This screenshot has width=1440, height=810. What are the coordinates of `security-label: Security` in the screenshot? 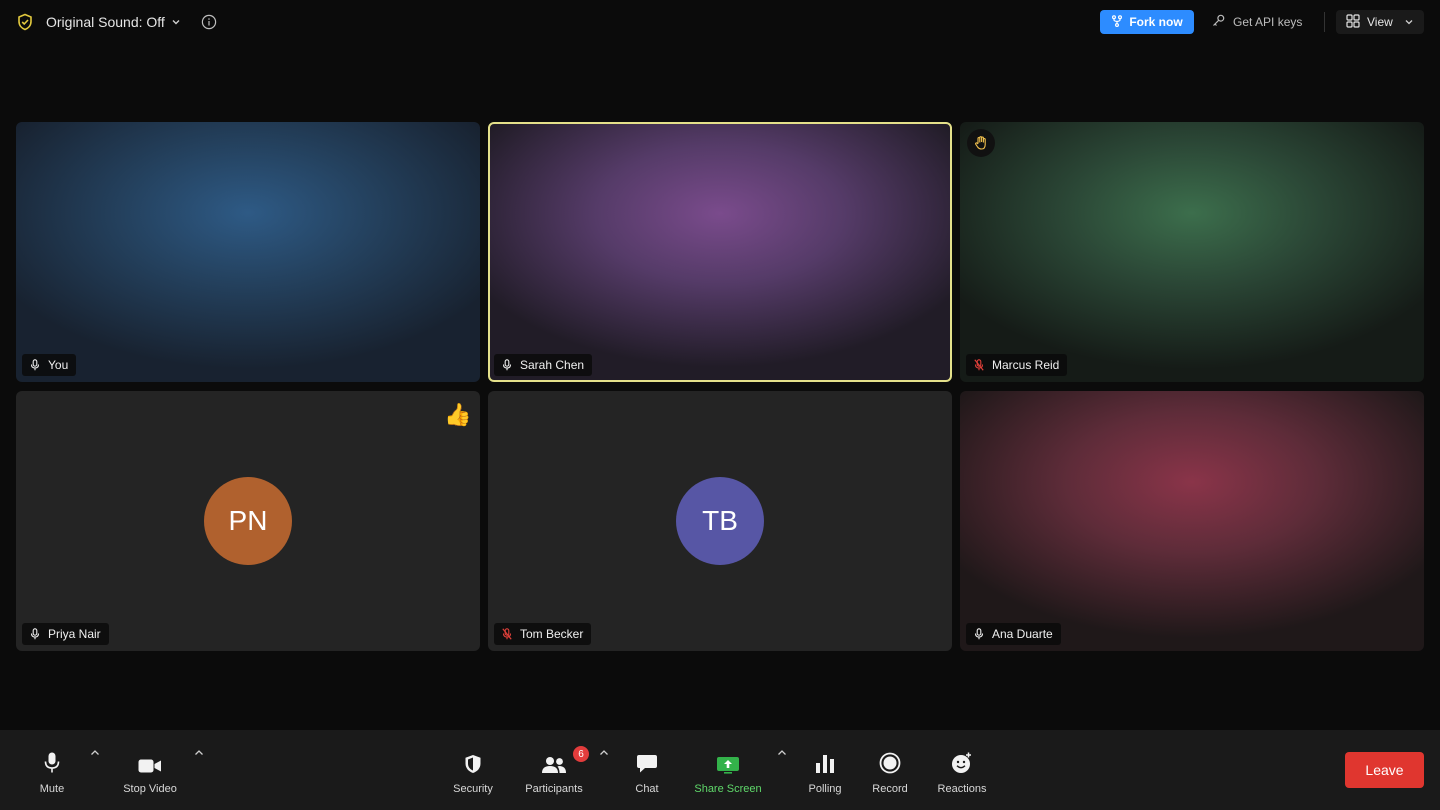 It's located at (473, 789).